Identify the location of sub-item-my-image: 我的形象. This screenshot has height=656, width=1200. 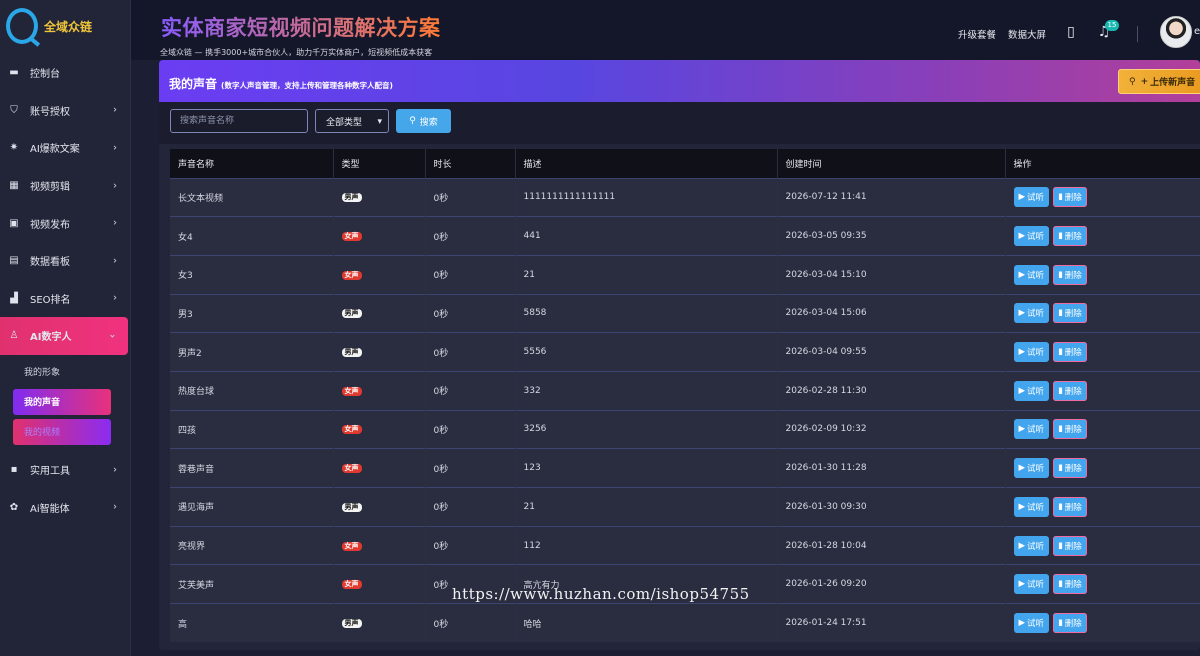
(62, 372).